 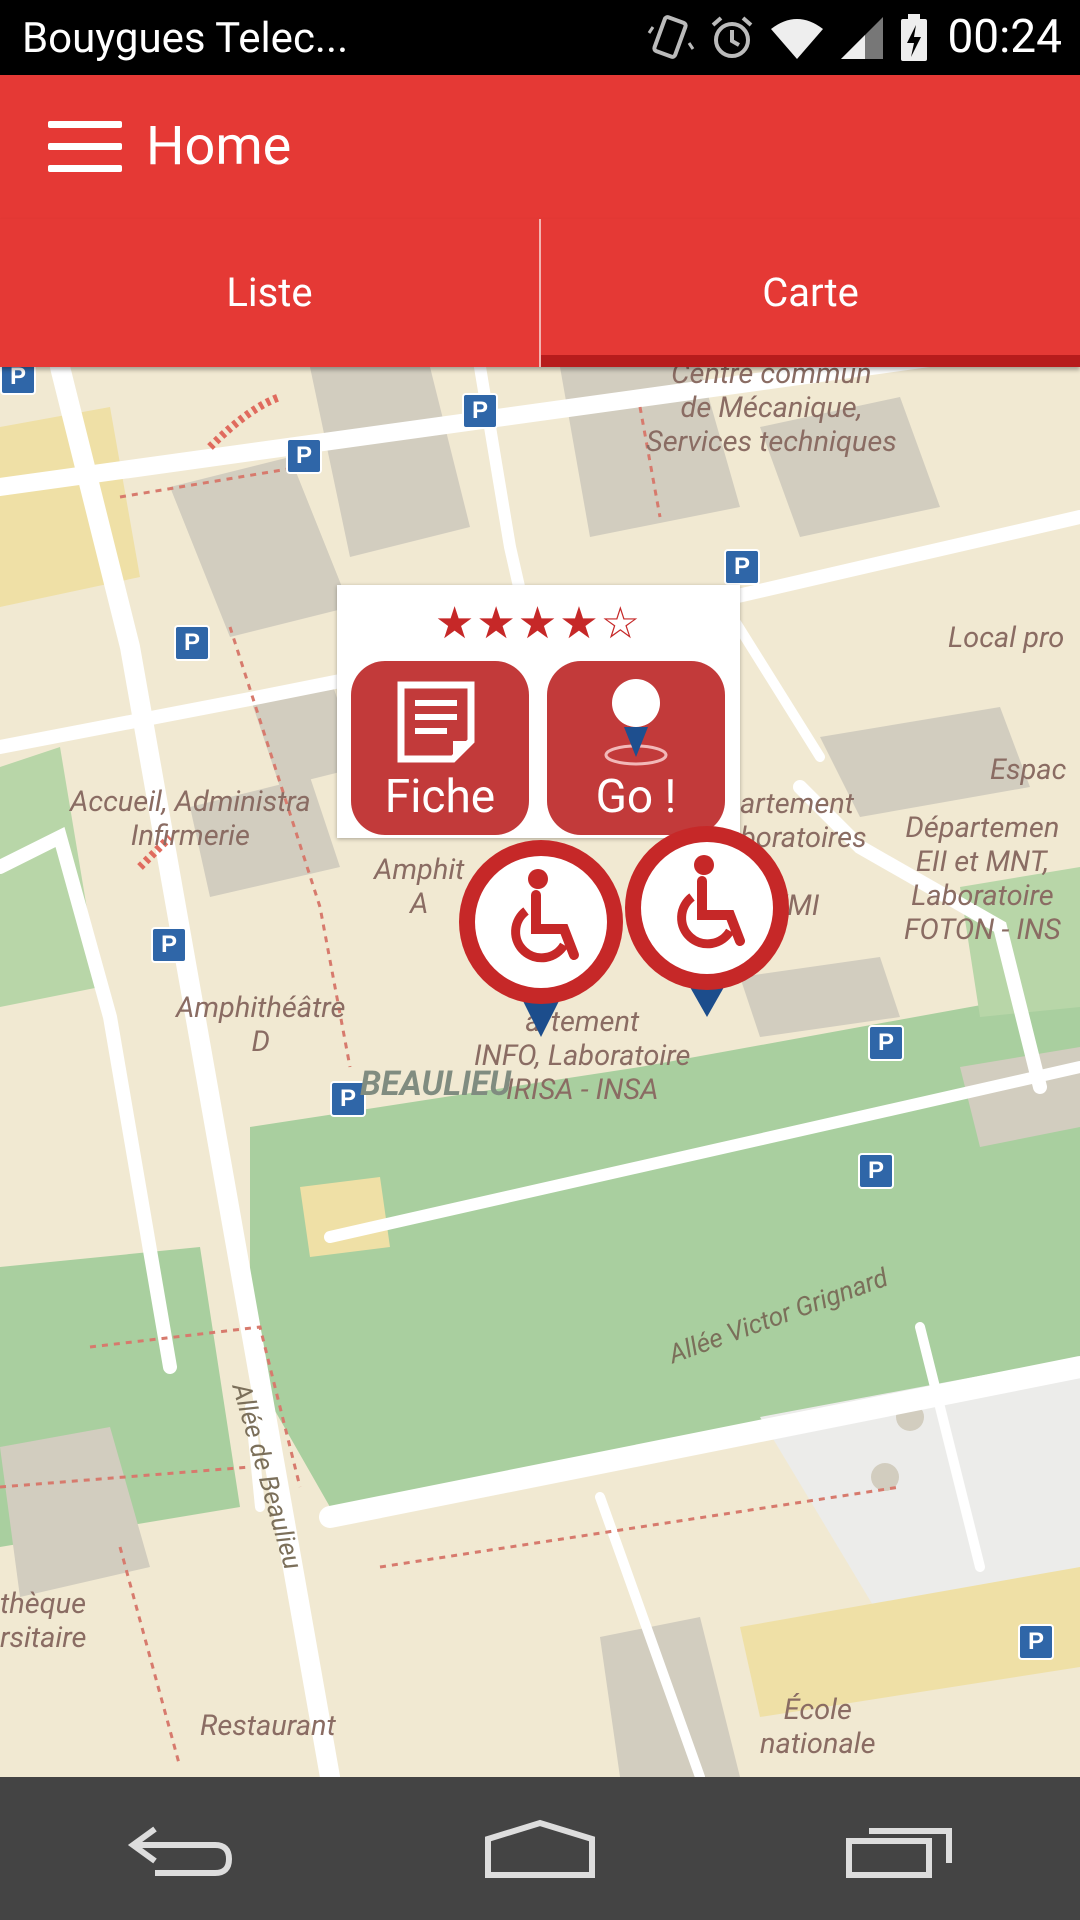 I want to click on recents-icon, so click(x=899, y=1852).